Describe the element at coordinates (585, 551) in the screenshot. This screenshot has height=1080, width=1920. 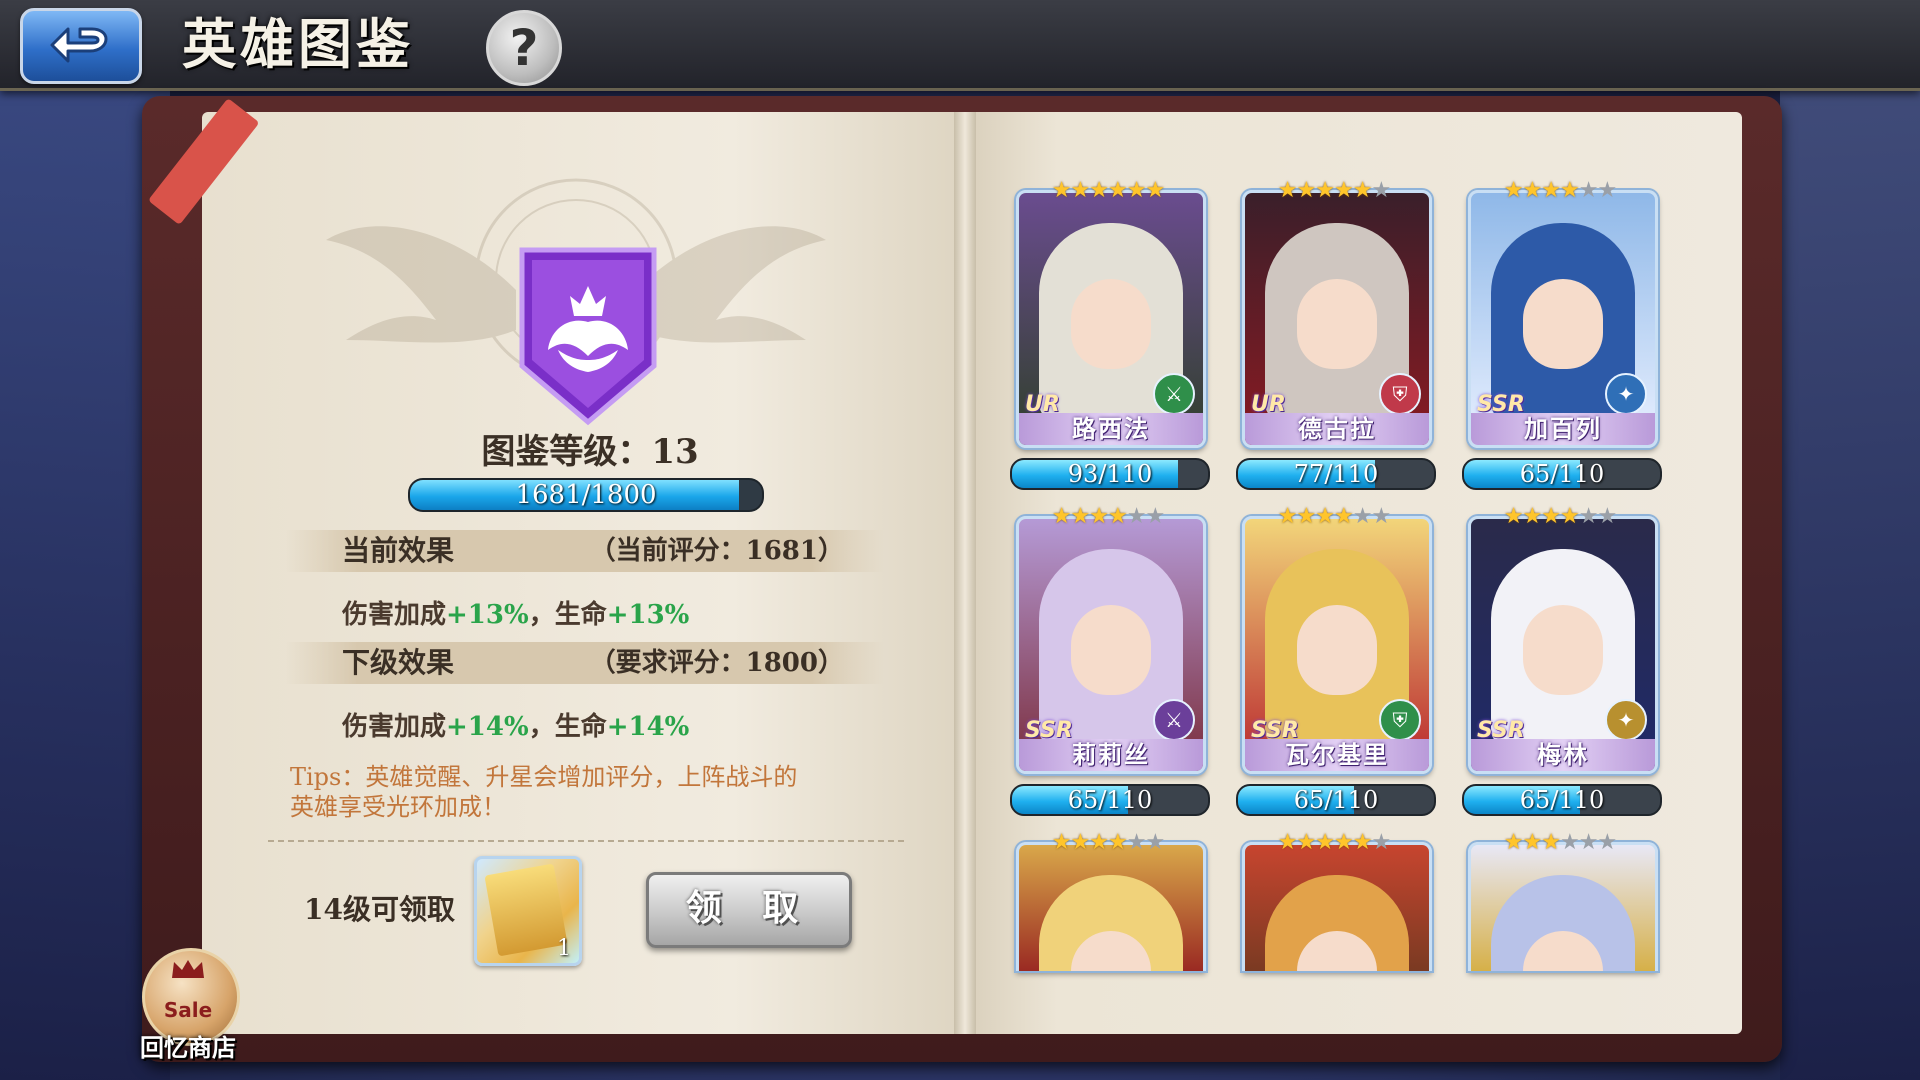
I see `current-effect-header: 当前效果 （当前评分：1681）` at that location.